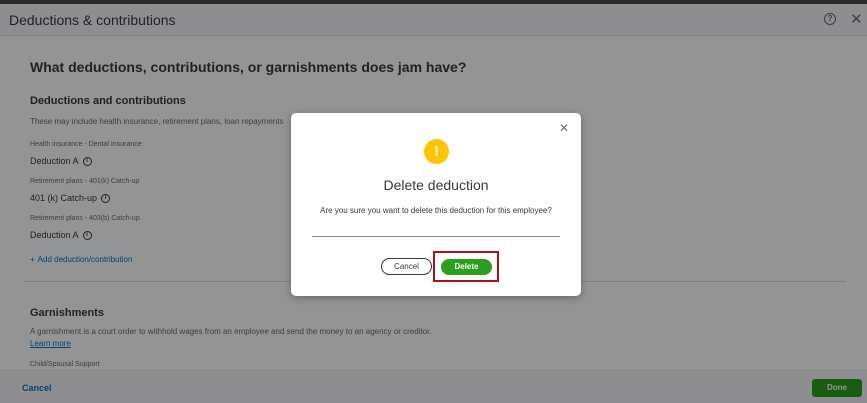 Image resolution: width=867 pixels, height=403 pixels. I want to click on dialog-cancel-button: Cancel, so click(406, 266).